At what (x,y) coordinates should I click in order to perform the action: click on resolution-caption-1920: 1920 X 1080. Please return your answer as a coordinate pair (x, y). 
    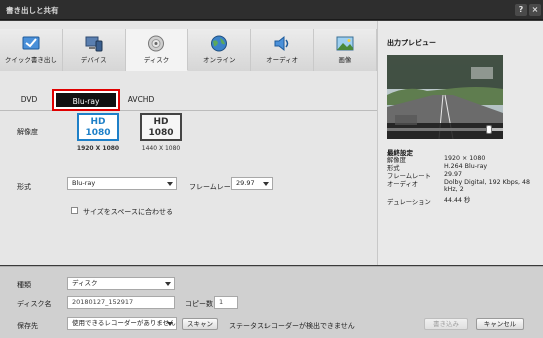
    Looking at the image, I should click on (98, 148).